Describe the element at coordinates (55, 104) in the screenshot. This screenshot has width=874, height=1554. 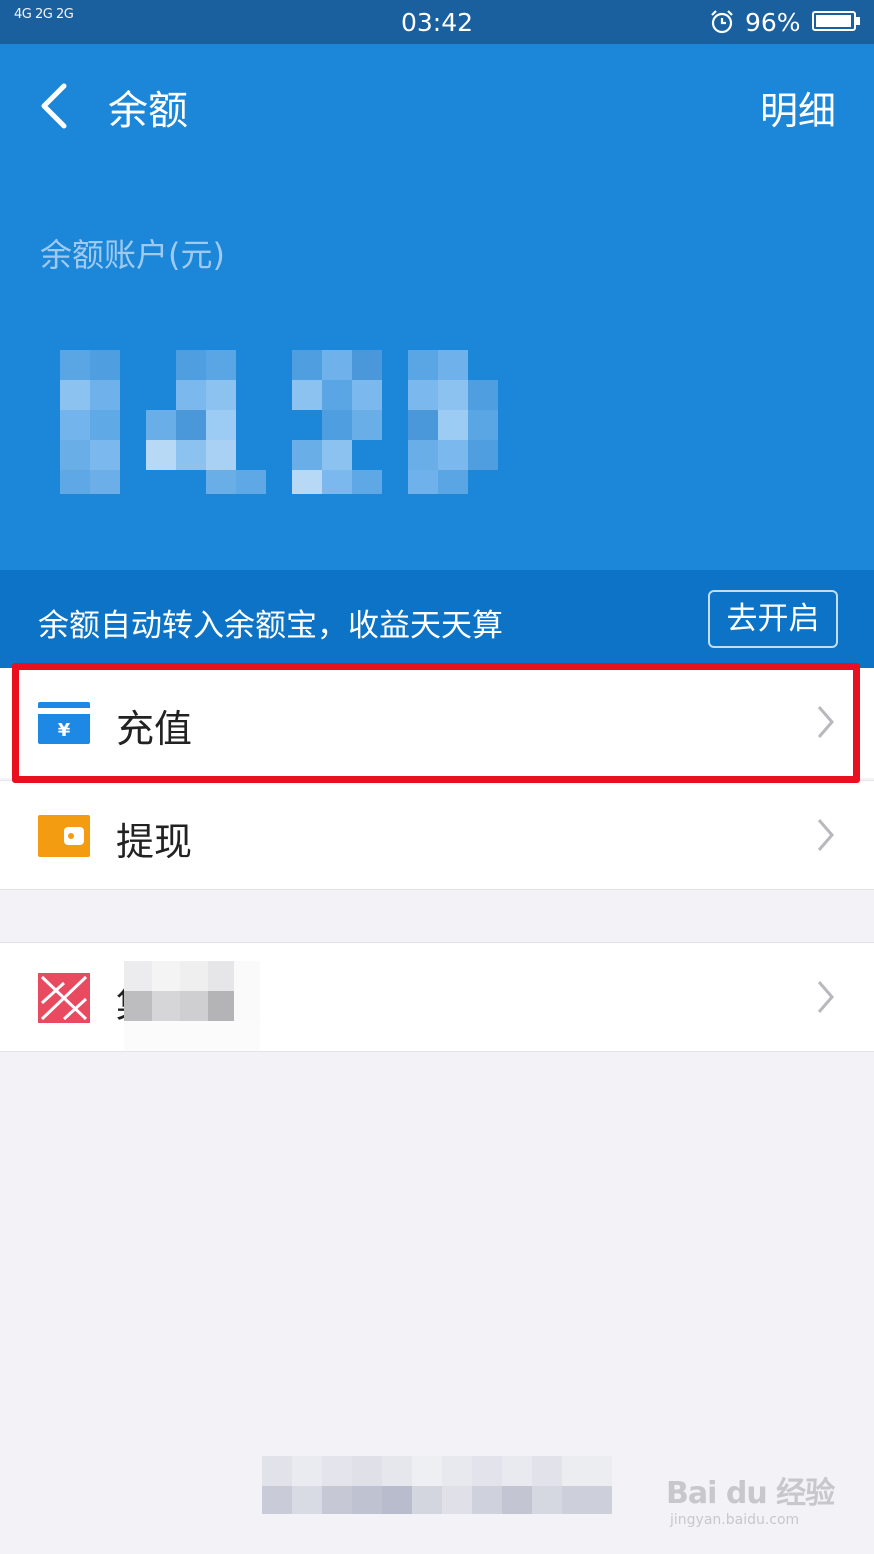
I see `back-arrow-icon` at that location.